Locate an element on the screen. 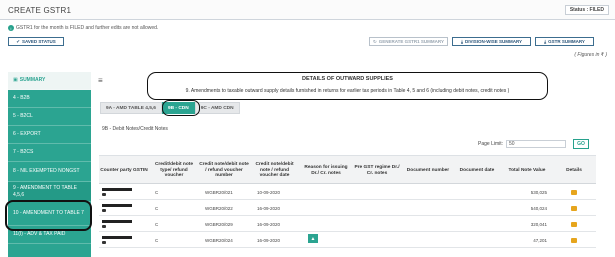  col-gstin: Counter party GSTIN is located at coordinates (124, 170).